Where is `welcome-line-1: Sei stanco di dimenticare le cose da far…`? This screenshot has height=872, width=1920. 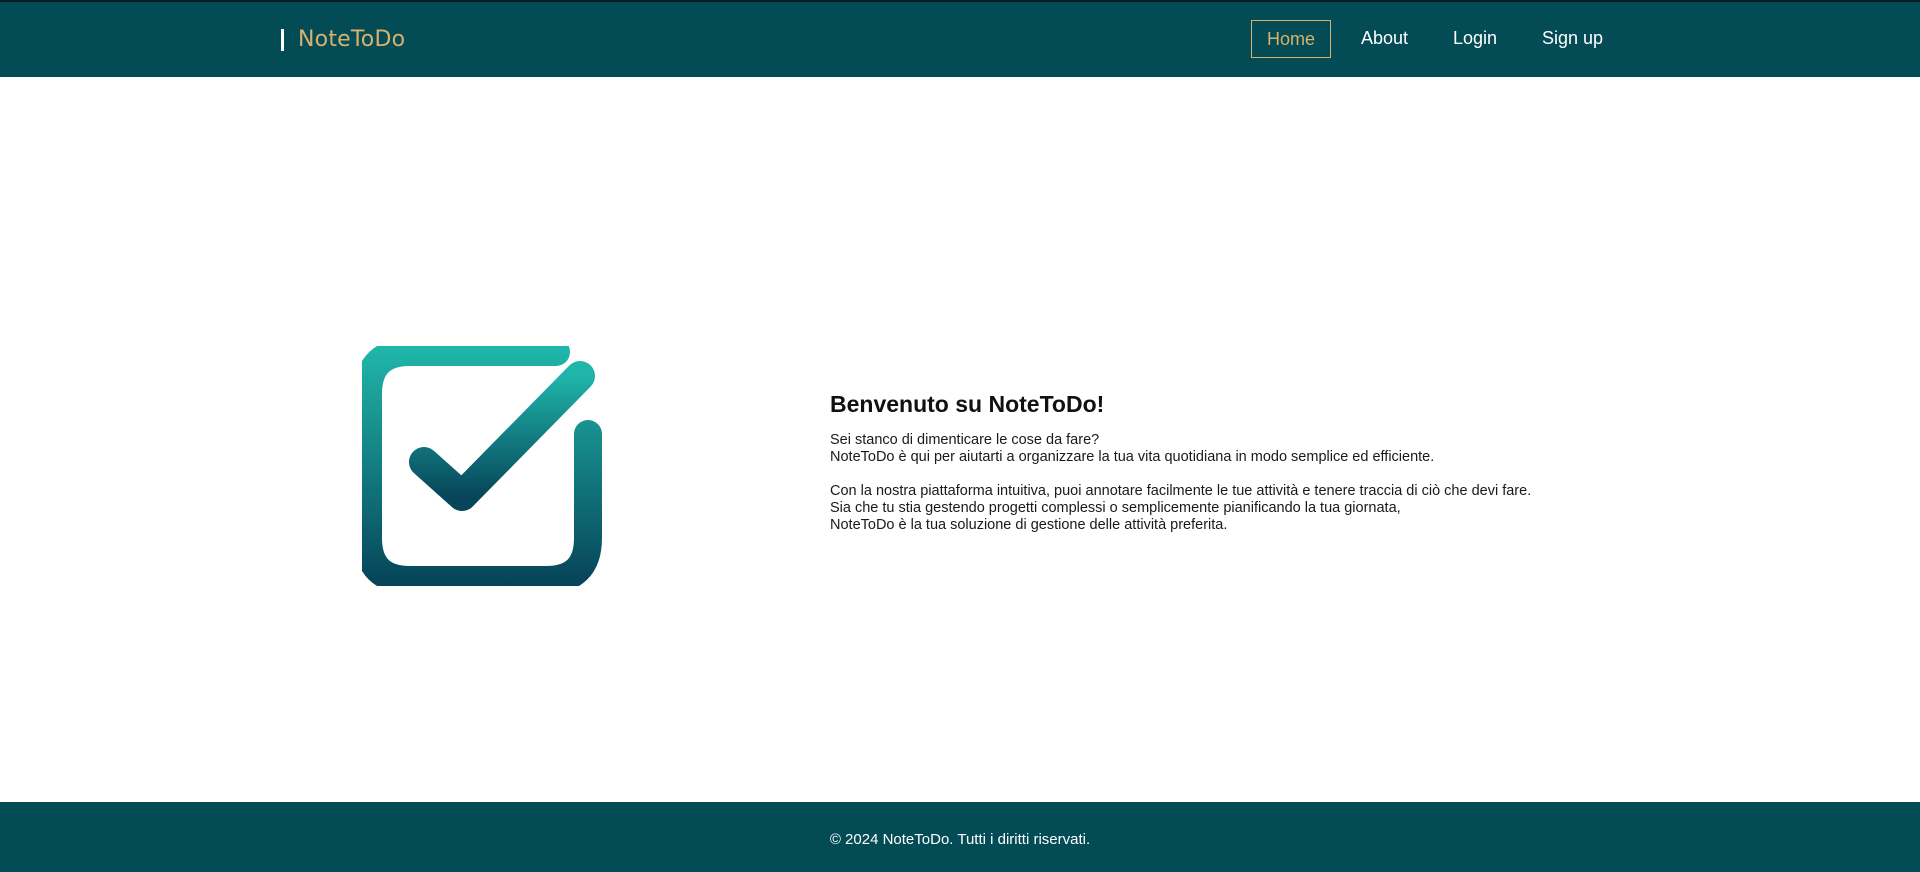
welcome-line-1: Sei stanco di dimenticare le cose da far… is located at coordinates (965, 440).